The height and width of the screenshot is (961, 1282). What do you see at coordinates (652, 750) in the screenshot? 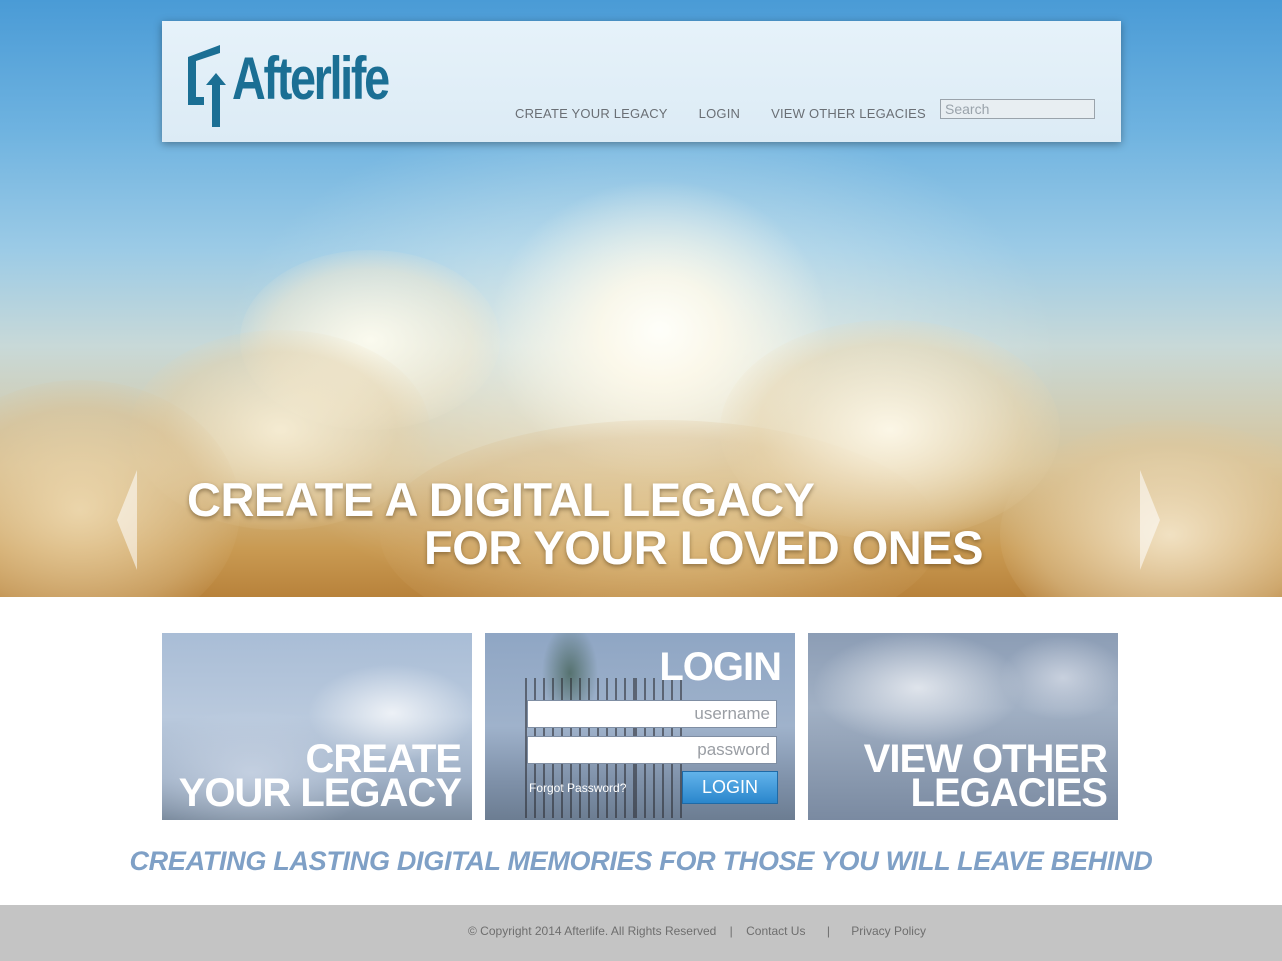
I see `password-field` at bounding box center [652, 750].